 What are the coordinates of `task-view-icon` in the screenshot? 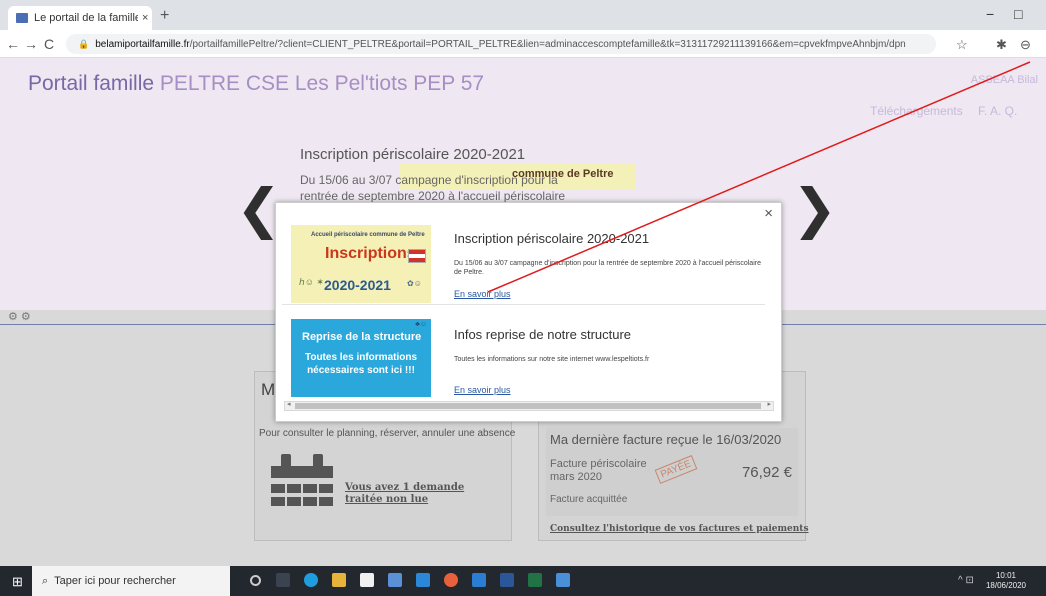 It's located at (283, 580).